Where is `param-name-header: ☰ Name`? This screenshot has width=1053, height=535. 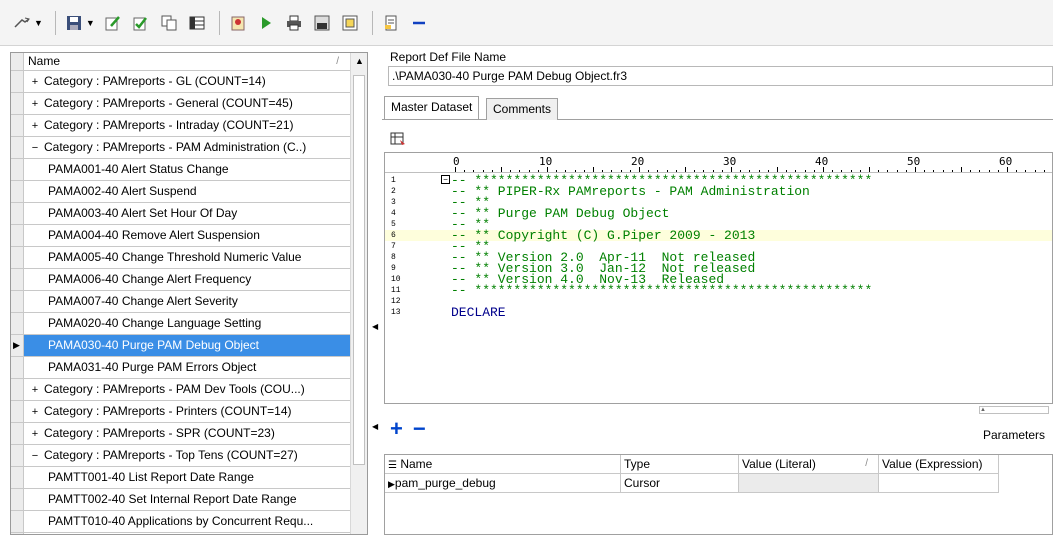 param-name-header: ☰ Name is located at coordinates (503, 464).